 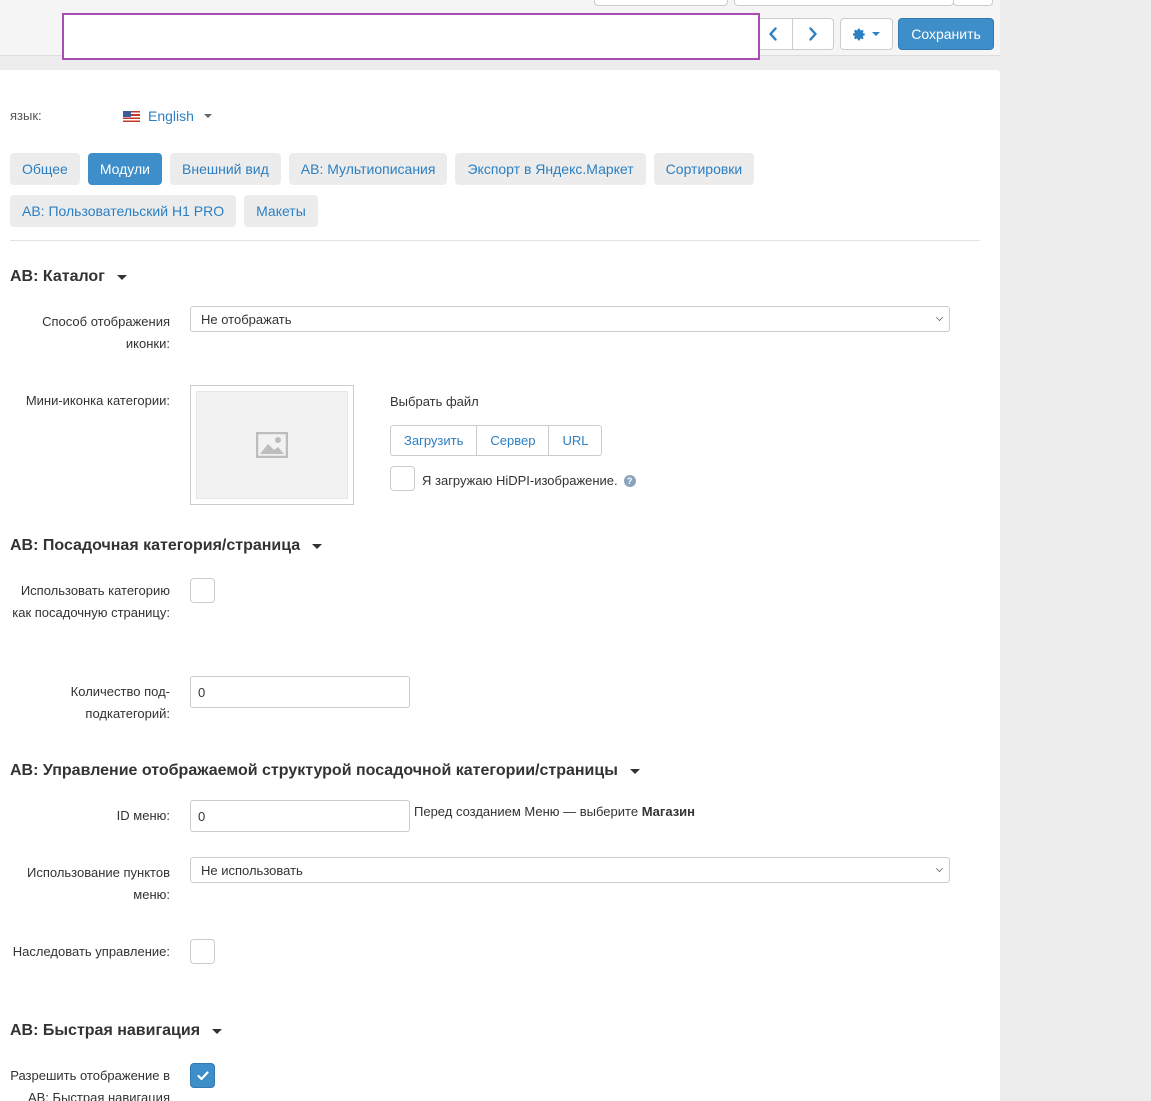 What do you see at coordinates (281, 211) in the screenshot?
I see `tab-layouts: Макеты` at bounding box center [281, 211].